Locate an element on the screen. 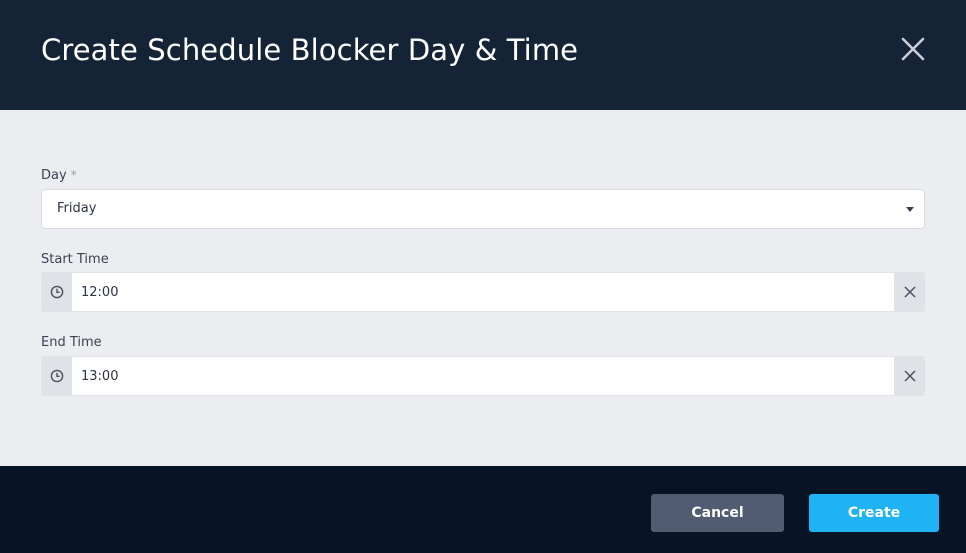  end-time-input is located at coordinates (483, 376).